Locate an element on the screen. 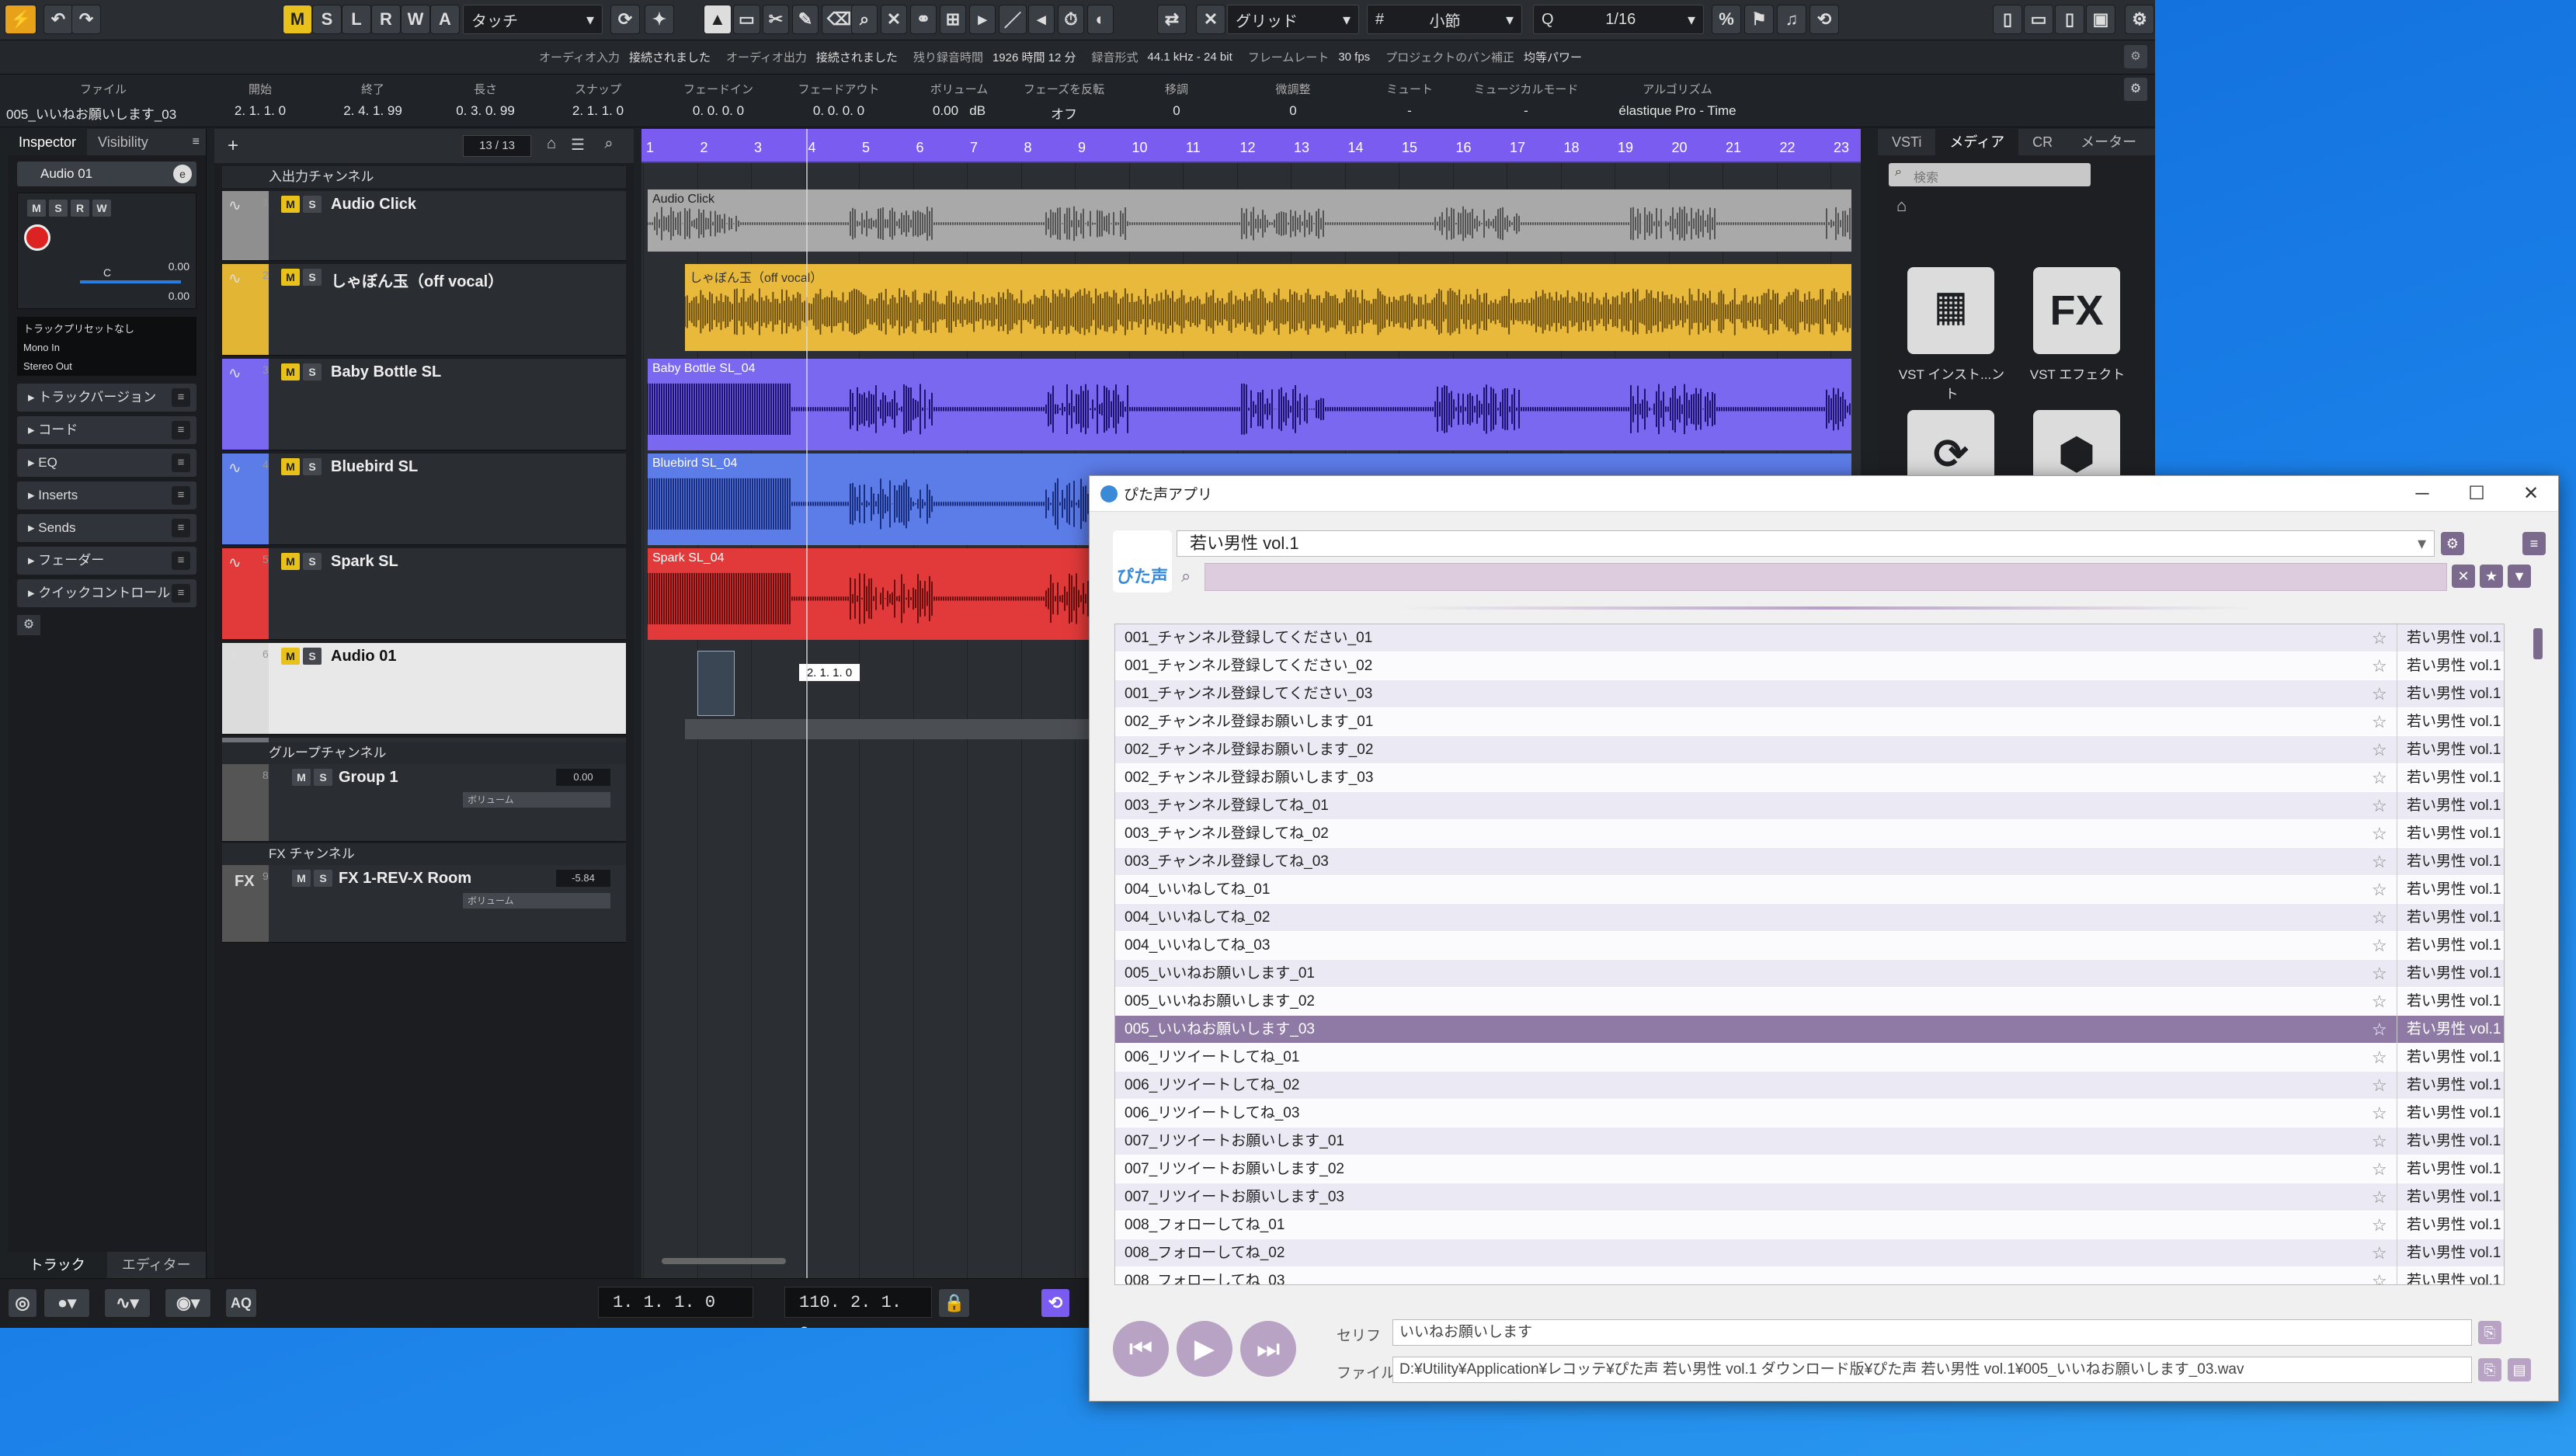  track-6: ∿ 6 M S Audio 01 is located at coordinates (424, 689).